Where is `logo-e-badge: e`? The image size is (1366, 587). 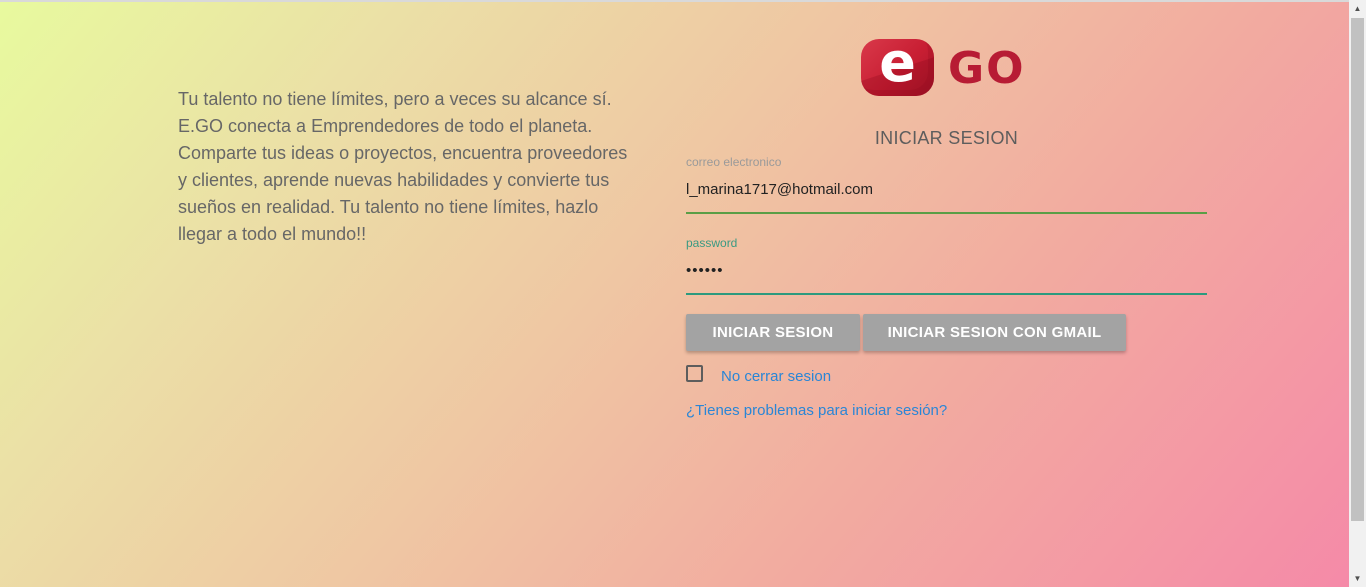 logo-e-badge: e is located at coordinates (897, 67).